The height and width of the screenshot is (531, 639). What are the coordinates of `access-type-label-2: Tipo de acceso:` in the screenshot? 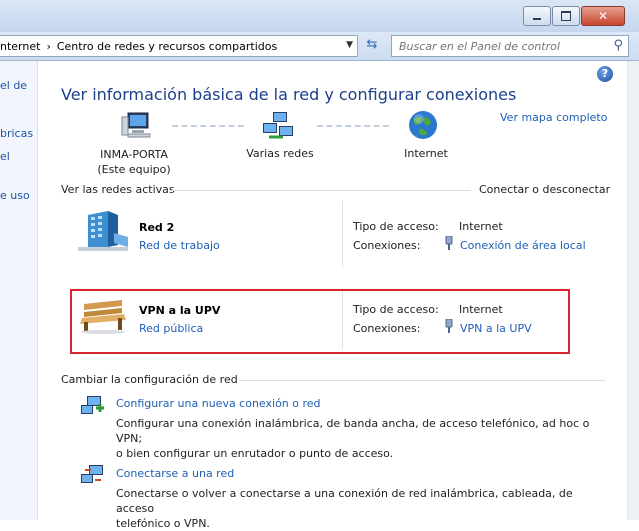 It's located at (396, 309).